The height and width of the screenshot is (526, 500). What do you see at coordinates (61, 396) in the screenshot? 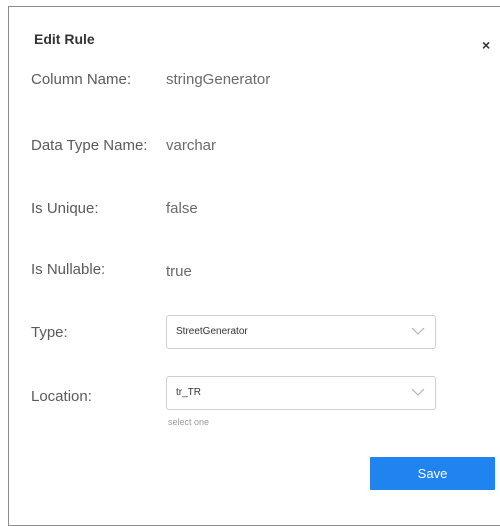
I see `location-label: Location:` at bounding box center [61, 396].